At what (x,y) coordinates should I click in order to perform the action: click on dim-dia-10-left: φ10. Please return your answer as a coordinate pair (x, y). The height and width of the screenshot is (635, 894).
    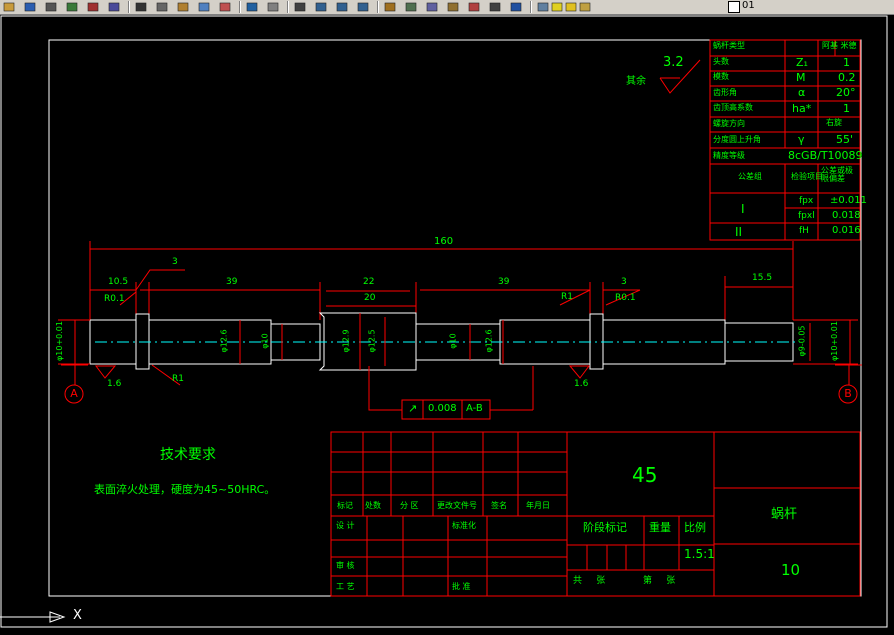
    Looking at the image, I should click on (265, 341).